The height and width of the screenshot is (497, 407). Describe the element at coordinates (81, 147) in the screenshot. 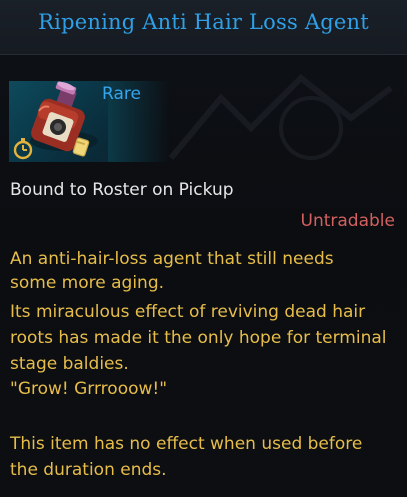

I see `scroll-icon` at that location.